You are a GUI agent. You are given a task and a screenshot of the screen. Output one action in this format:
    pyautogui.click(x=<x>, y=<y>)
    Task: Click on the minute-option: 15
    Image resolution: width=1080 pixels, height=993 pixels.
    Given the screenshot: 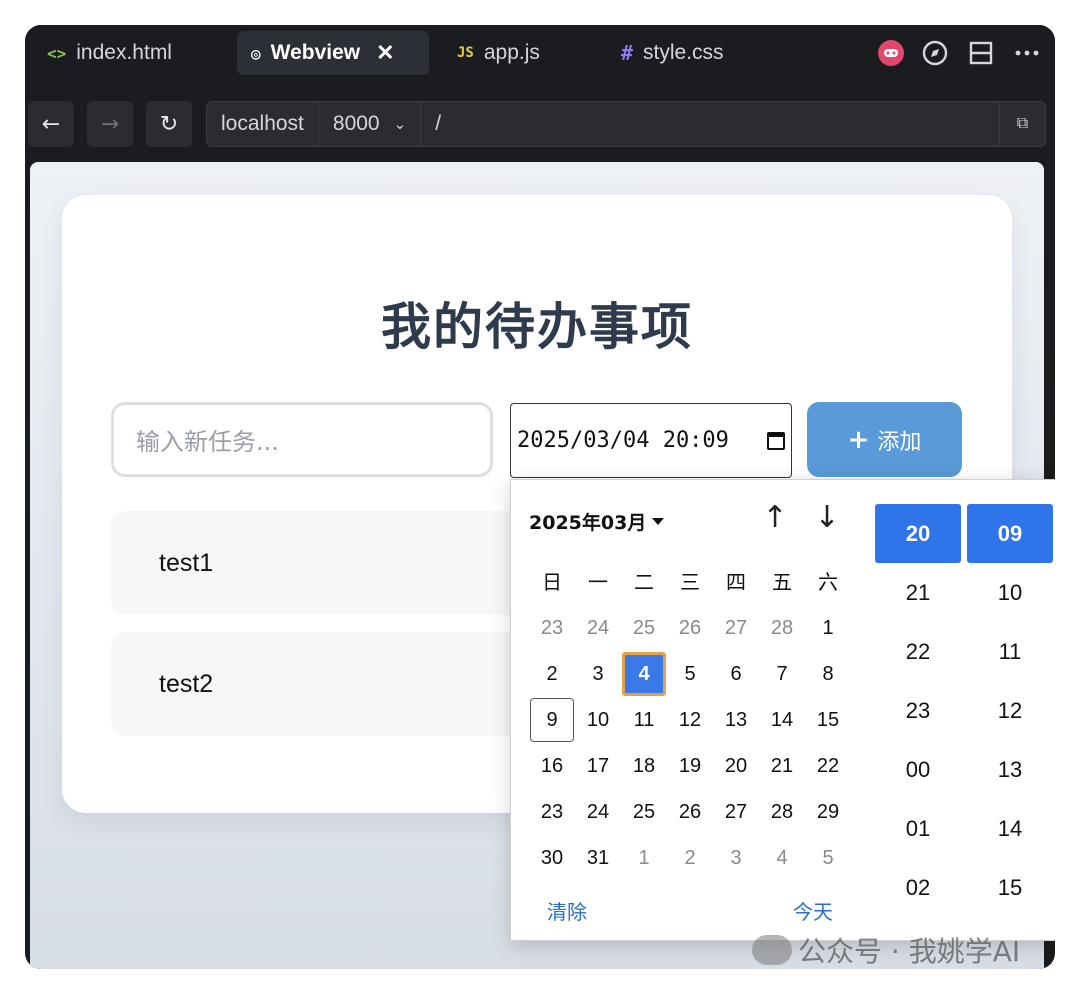 What is the action you would take?
    pyautogui.click(x=1010, y=887)
    